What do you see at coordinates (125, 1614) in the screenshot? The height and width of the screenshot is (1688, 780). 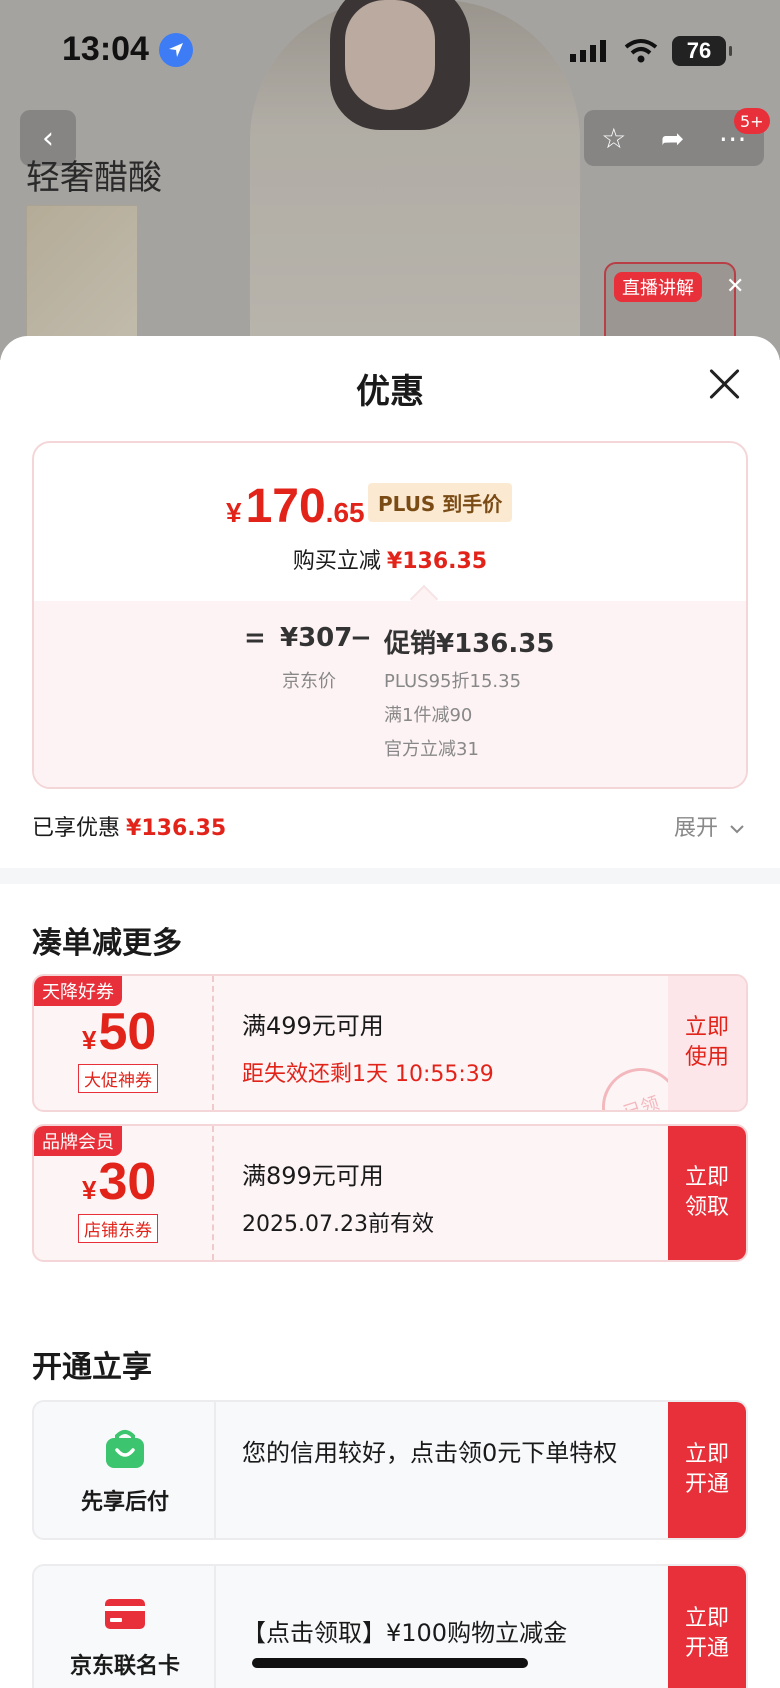 I see `credit-card-icon` at bounding box center [125, 1614].